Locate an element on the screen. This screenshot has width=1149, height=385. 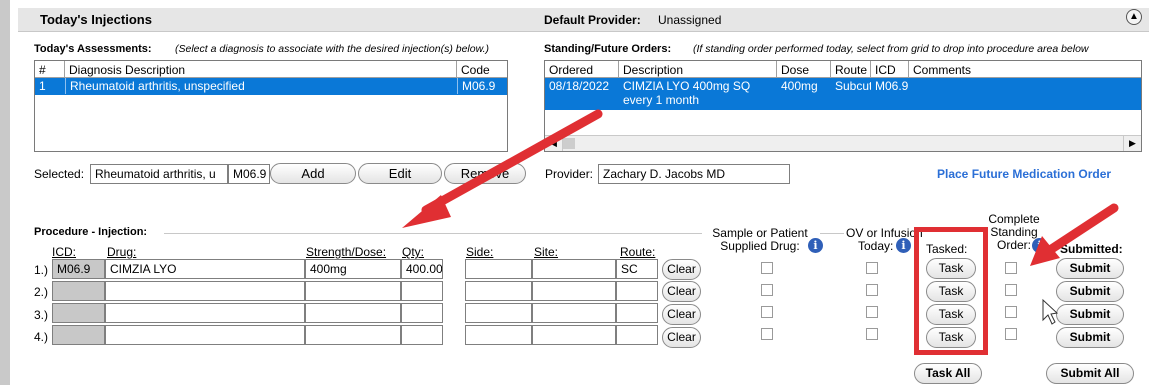
arrow-to-complete-standing-order is located at coordinates (1082, 229).